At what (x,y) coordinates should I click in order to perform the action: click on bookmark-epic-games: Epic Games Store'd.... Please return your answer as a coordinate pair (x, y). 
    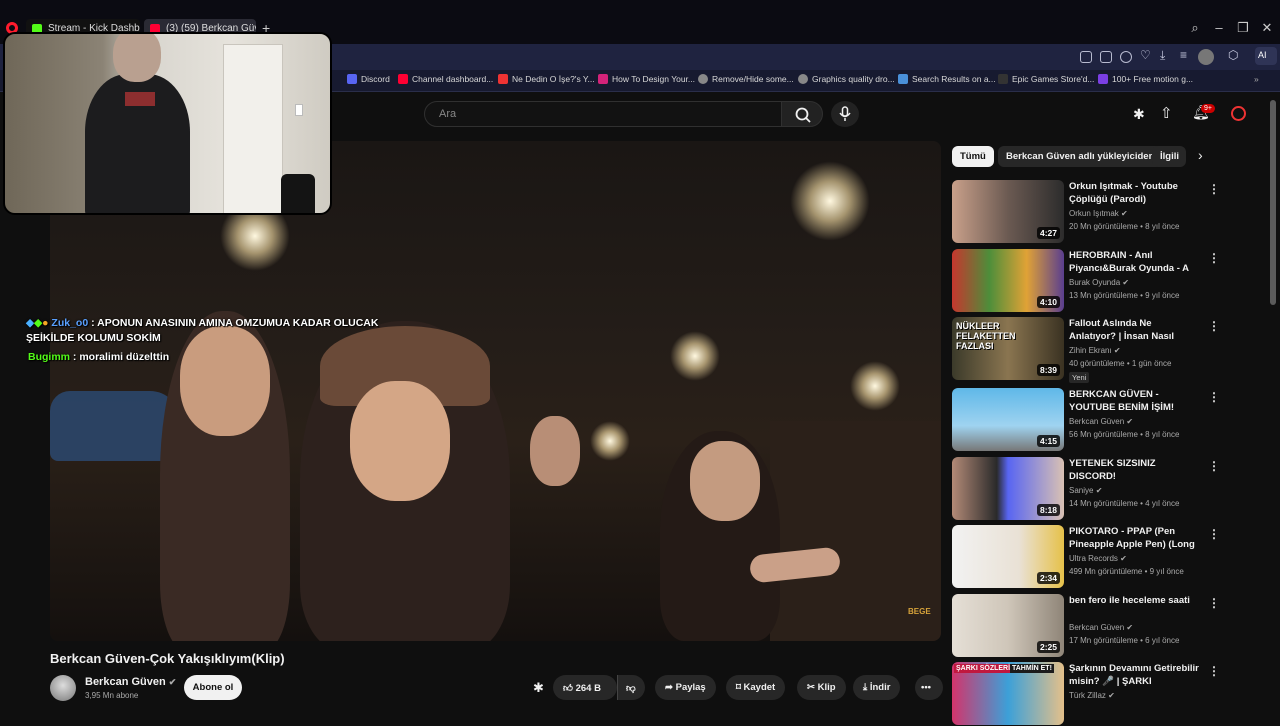
    Looking at the image, I should click on (1046, 79).